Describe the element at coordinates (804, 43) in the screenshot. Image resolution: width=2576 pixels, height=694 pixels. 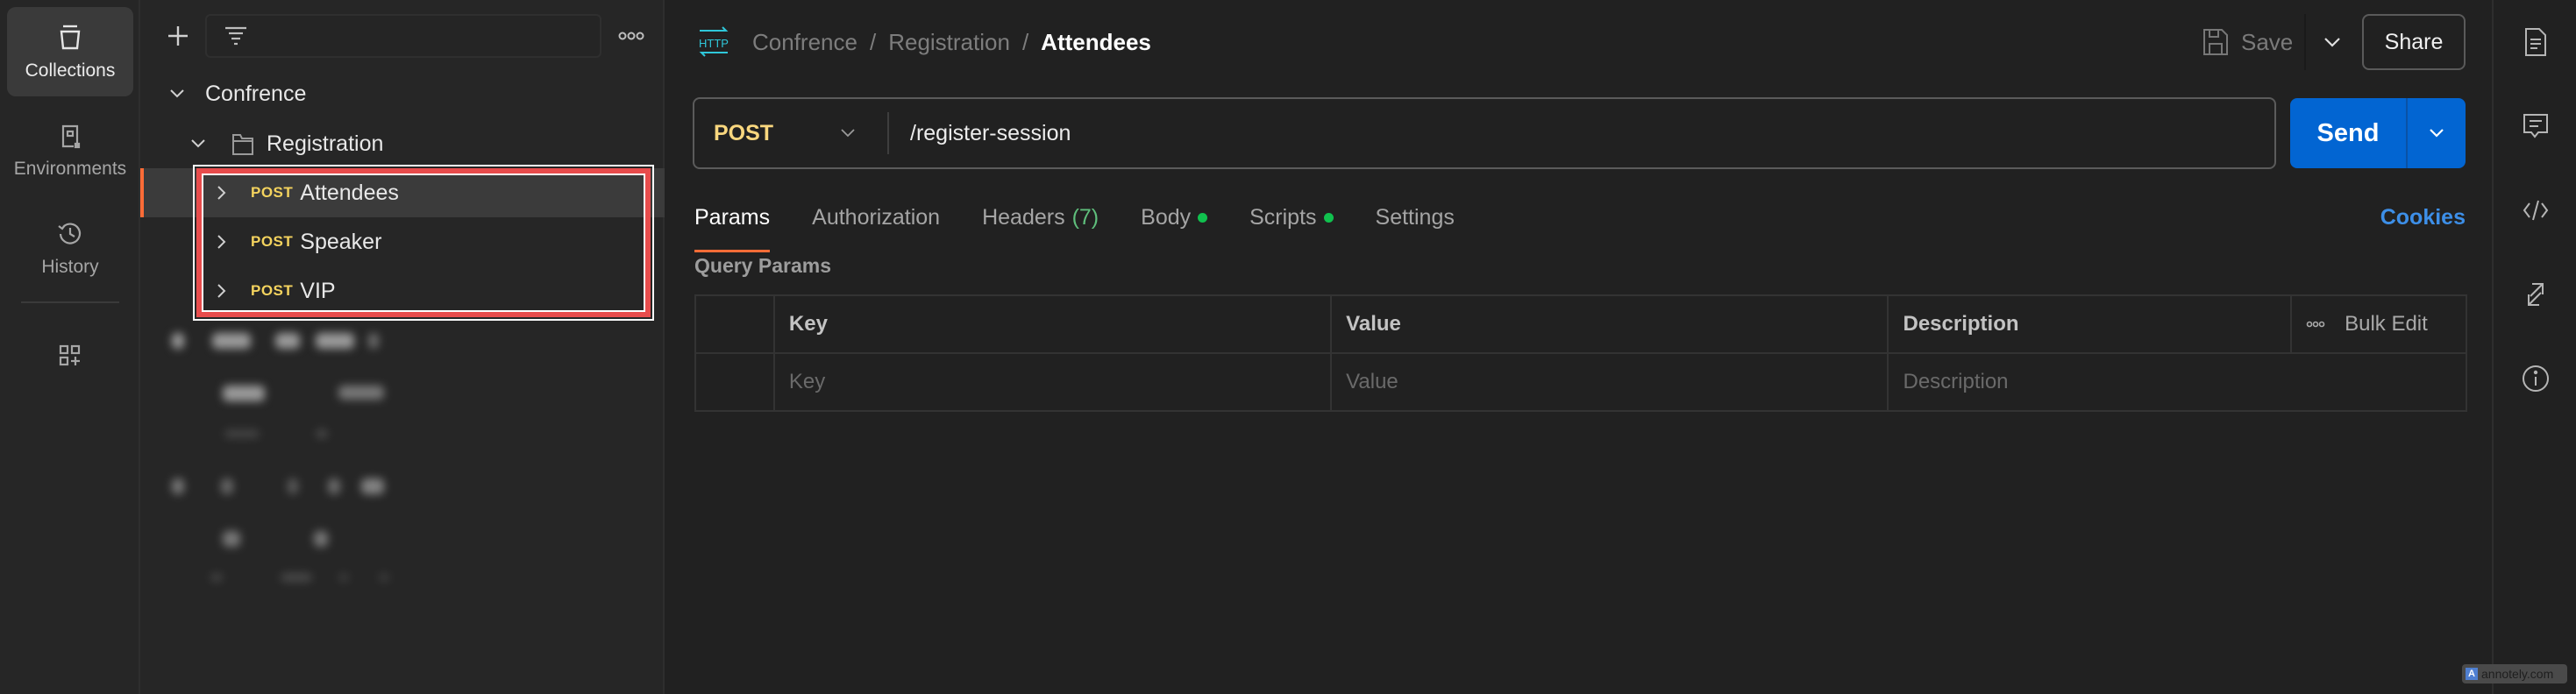
I see `breadcrumb-collection: Confrence` at that location.